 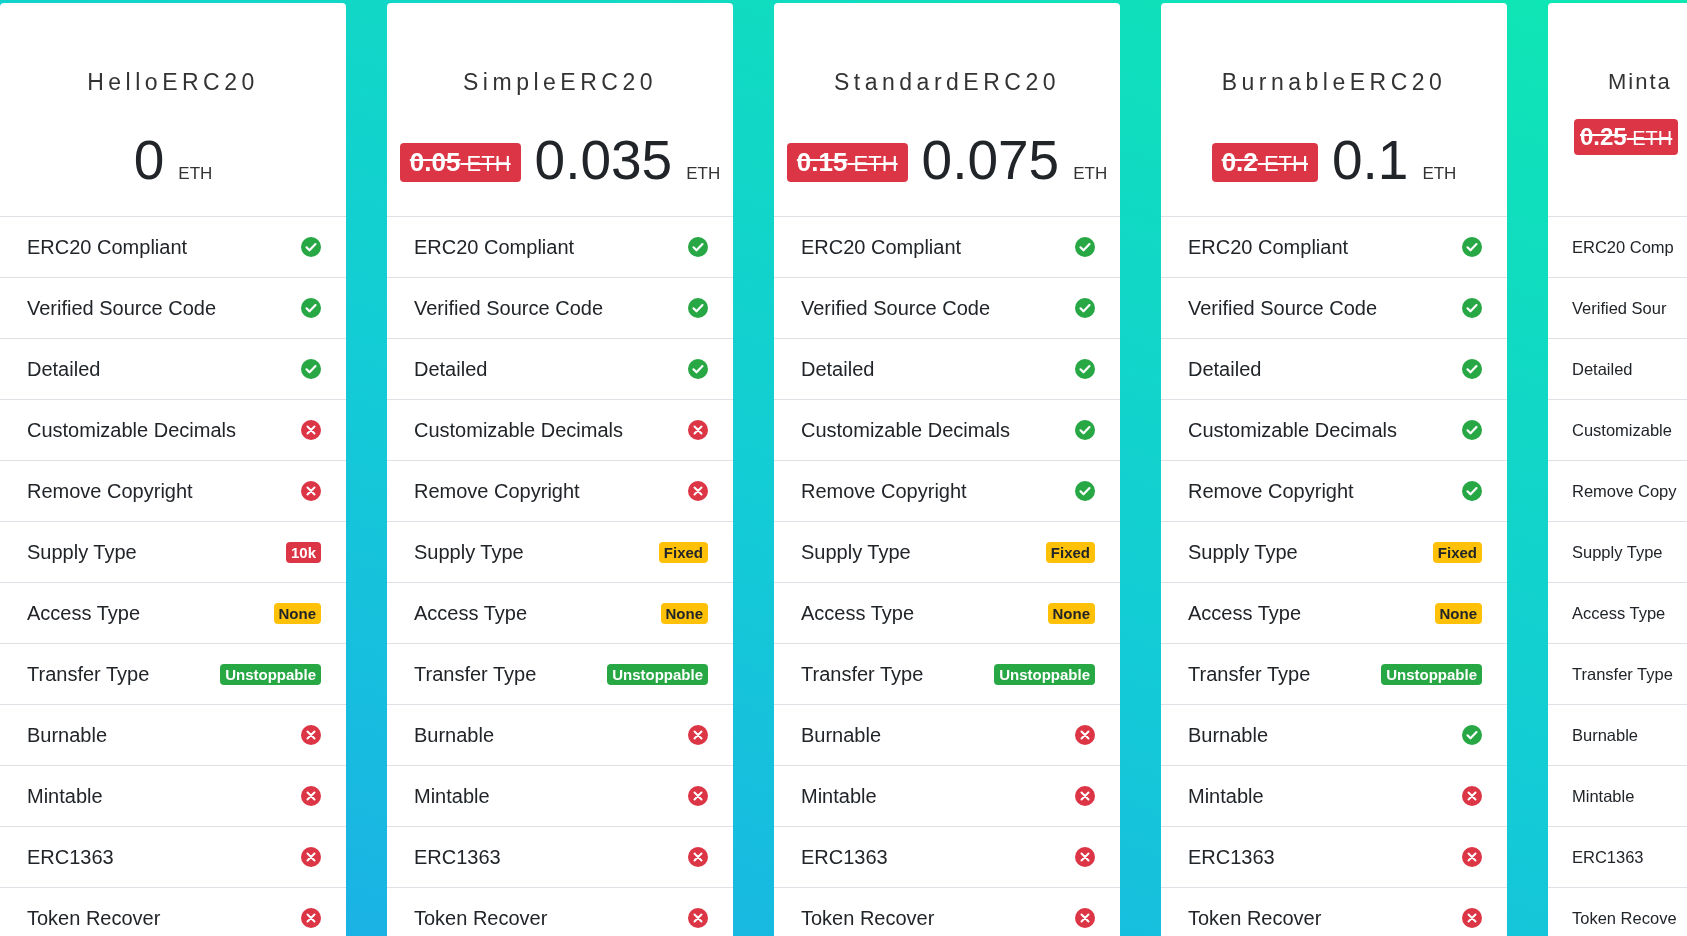 I want to click on feature-label: Customizable, so click(x=1622, y=430).